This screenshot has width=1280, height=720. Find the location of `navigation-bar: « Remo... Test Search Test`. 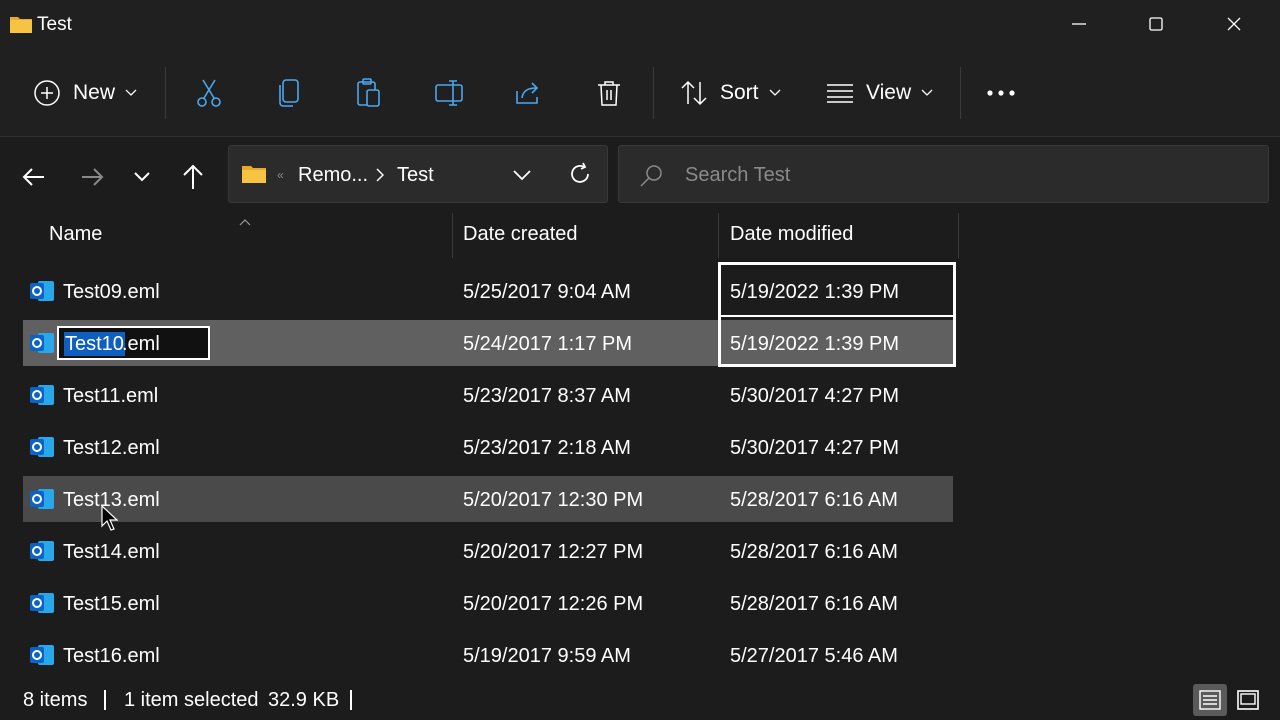

navigation-bar: « Remo... Test Search Test is located at coordinates (640, 175).